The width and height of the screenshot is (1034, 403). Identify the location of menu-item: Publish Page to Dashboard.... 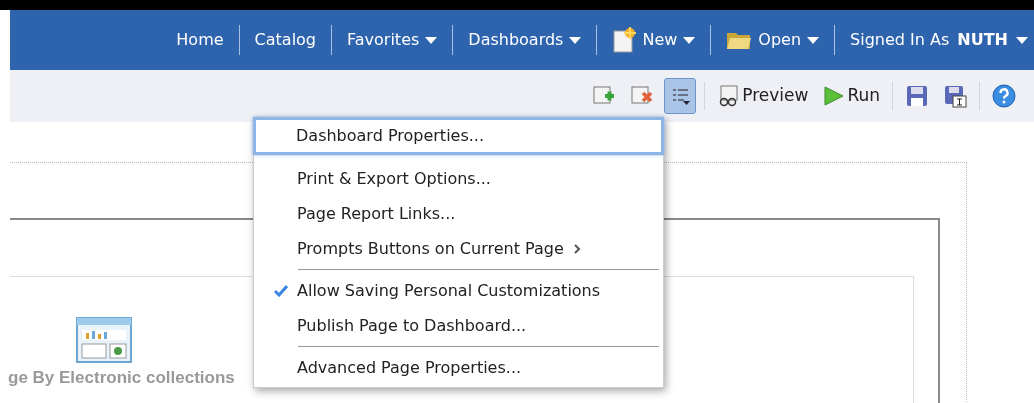
(458, 325).